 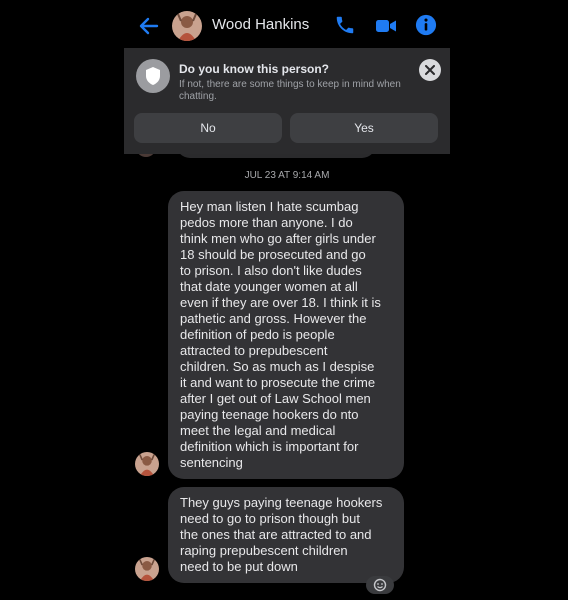 What do you see at coordinates (364, 128) in the screenshot?
I see `yes-button: Yes` at bounding box center [364, 128].